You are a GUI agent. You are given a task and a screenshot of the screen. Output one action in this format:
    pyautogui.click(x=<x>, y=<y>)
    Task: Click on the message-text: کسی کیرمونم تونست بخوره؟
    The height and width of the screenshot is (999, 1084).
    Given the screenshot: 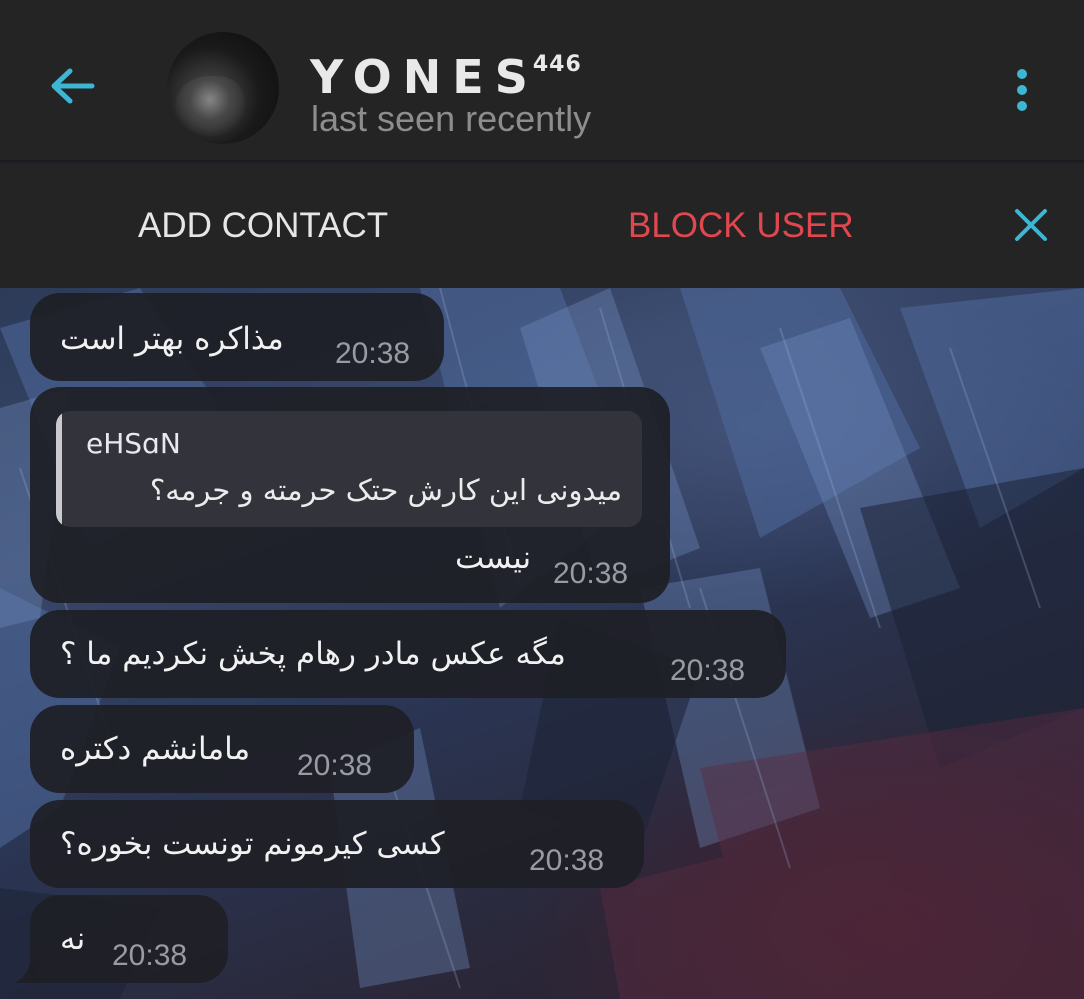 What is the action you would take?
    pyautogui.click(x=252, y=844)
    